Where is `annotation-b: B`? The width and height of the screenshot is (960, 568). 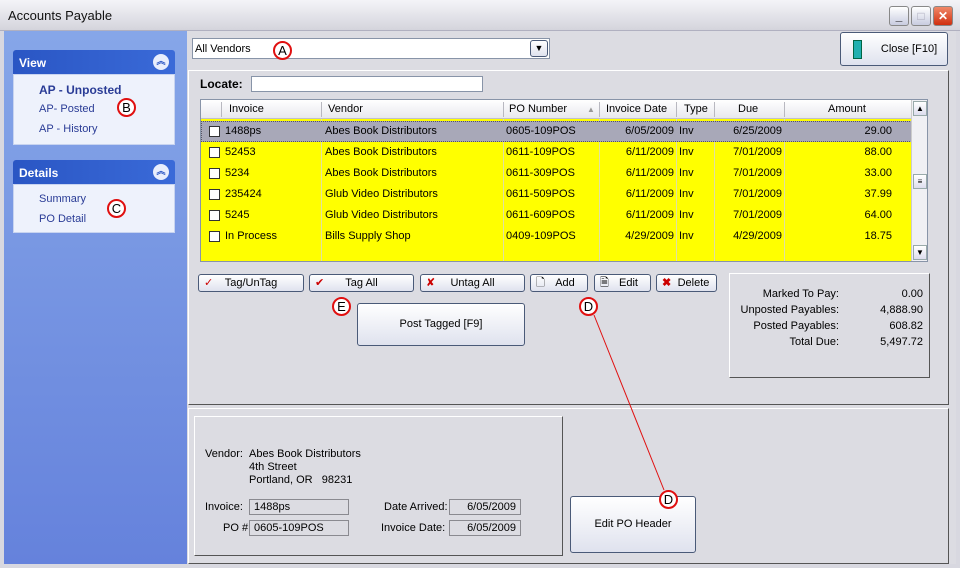
annotation-b: B is located at coordinates (126, 107).